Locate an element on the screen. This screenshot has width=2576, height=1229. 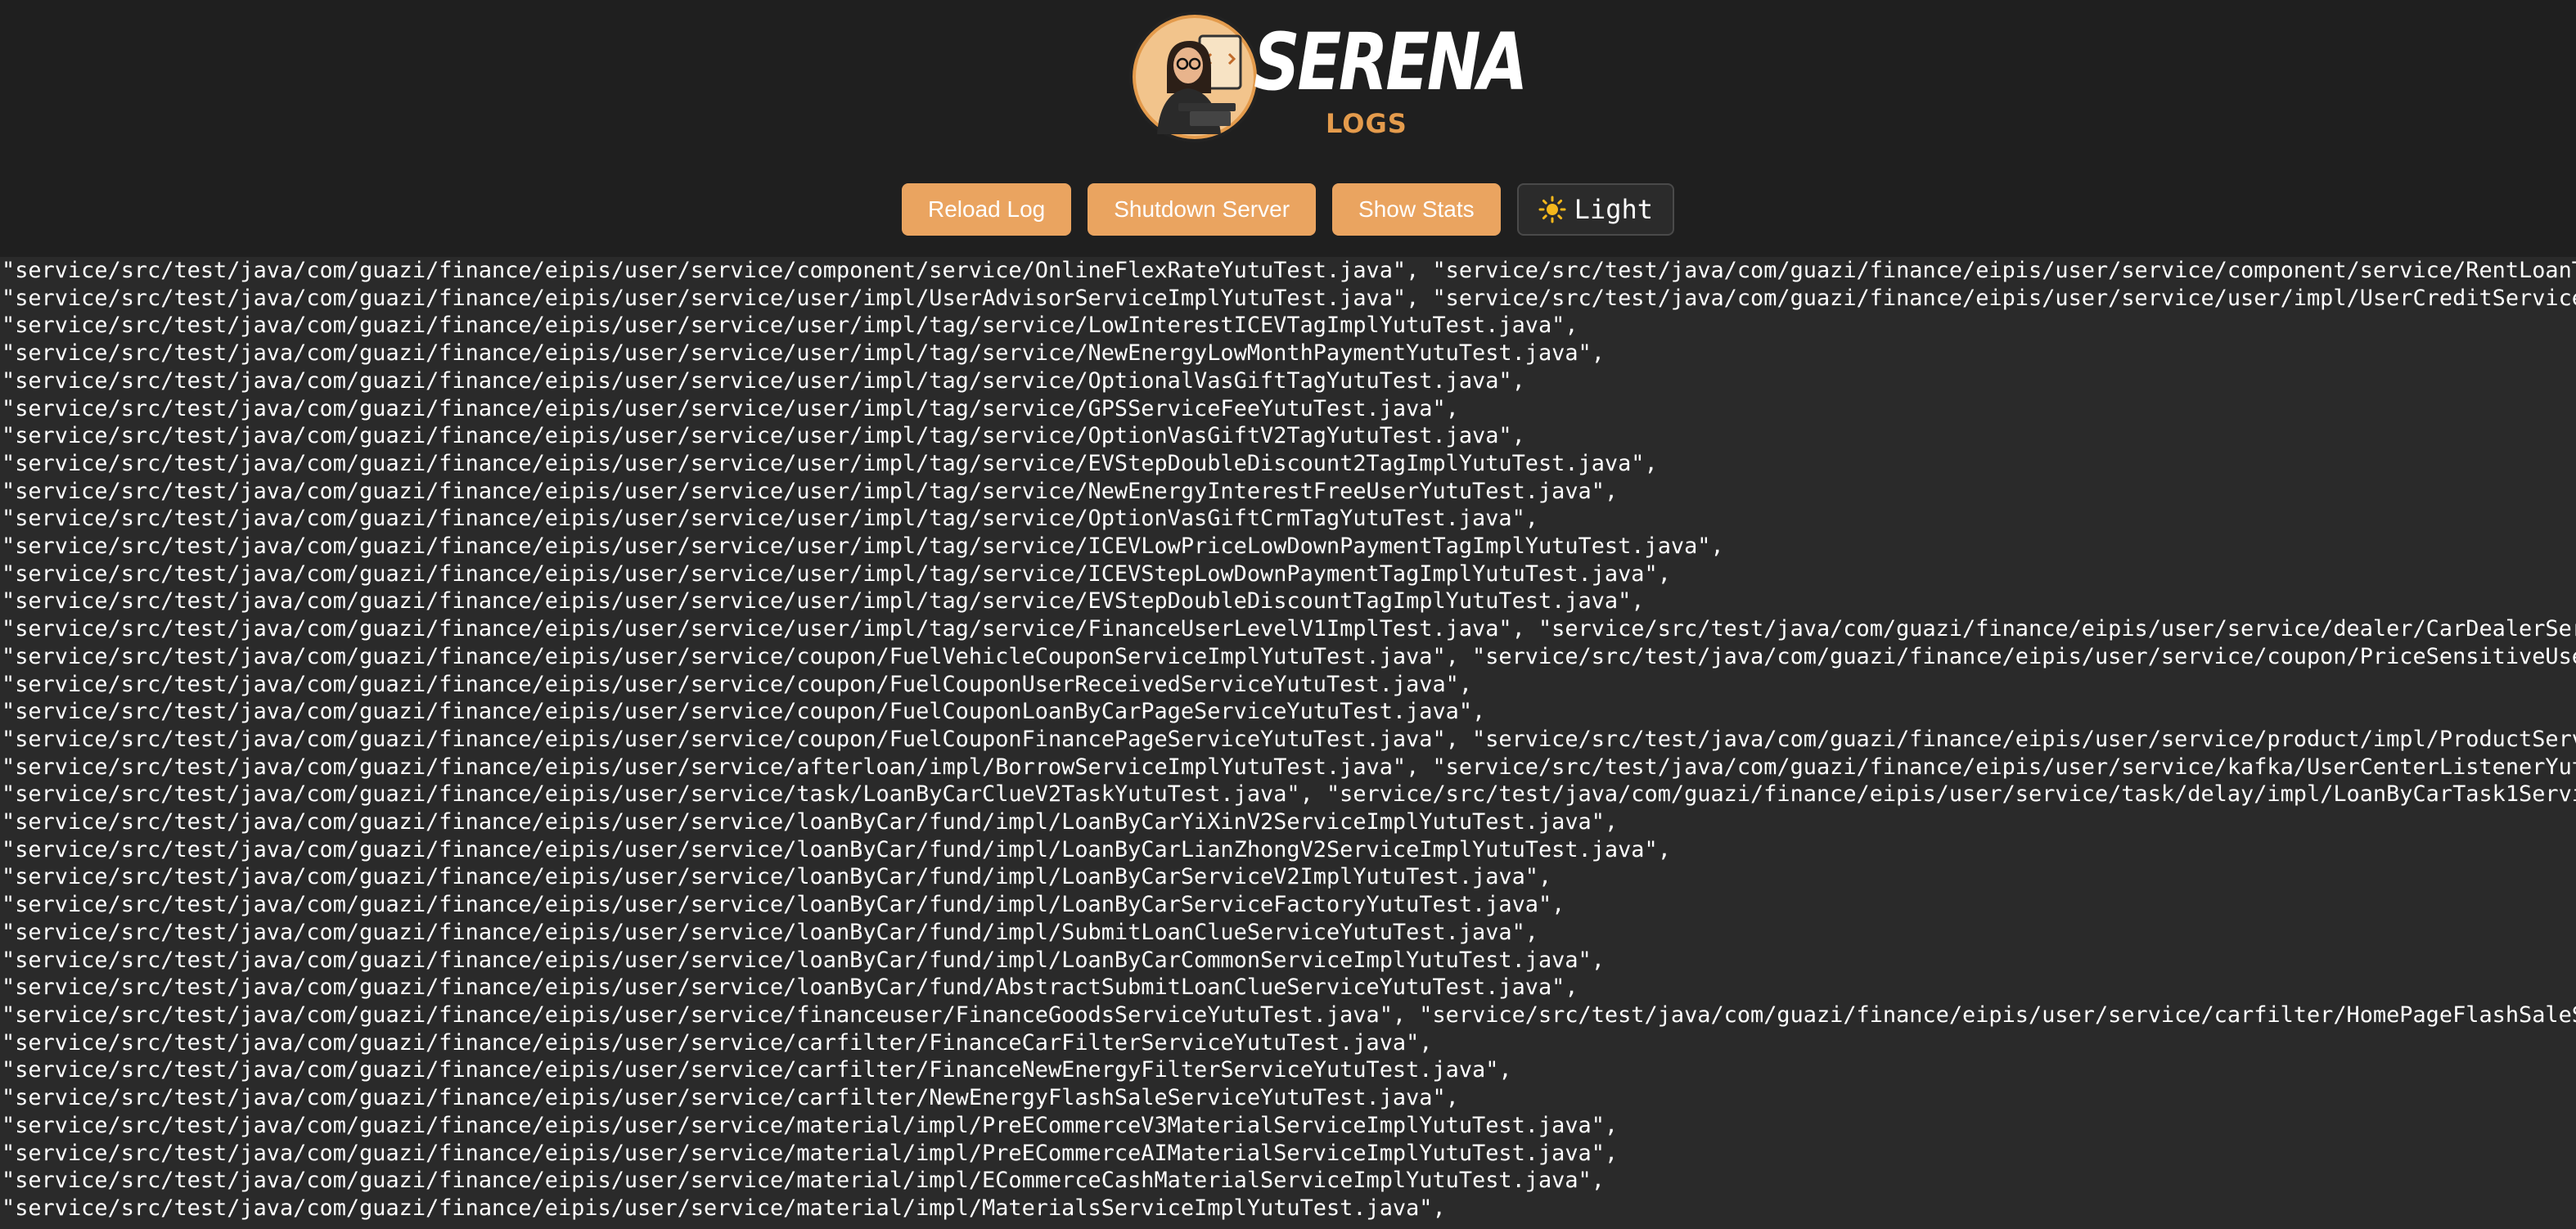
reload-log-button: Reload Log is located at coordinates (987, 209).